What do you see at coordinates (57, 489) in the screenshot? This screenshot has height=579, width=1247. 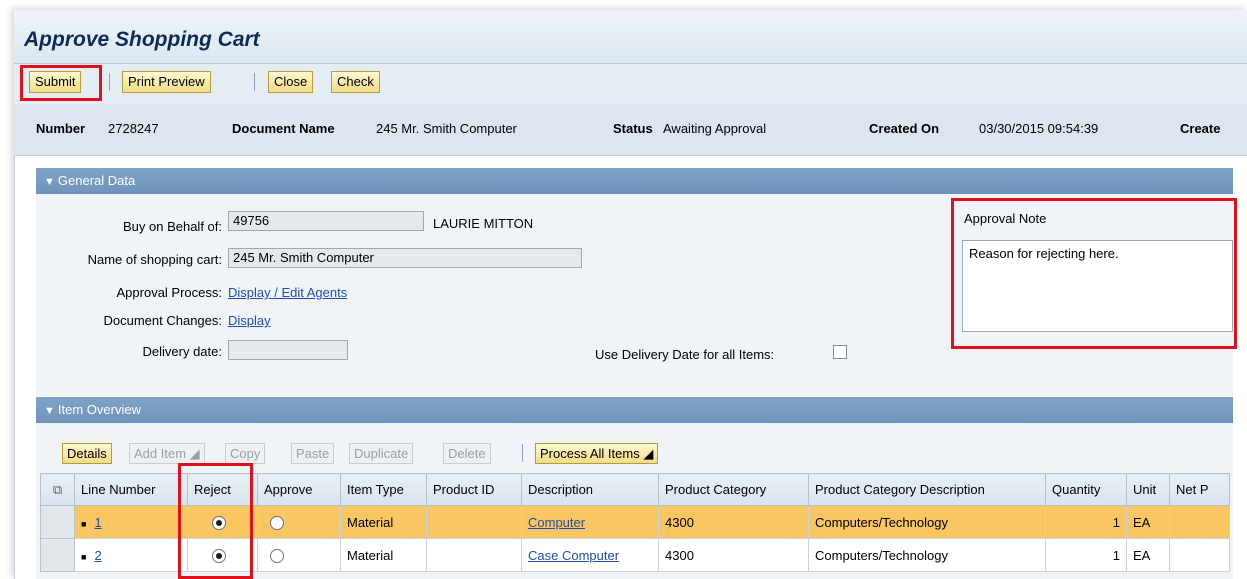 I see `table-settings-icon: ⧉` at bounding box center [57, 489].